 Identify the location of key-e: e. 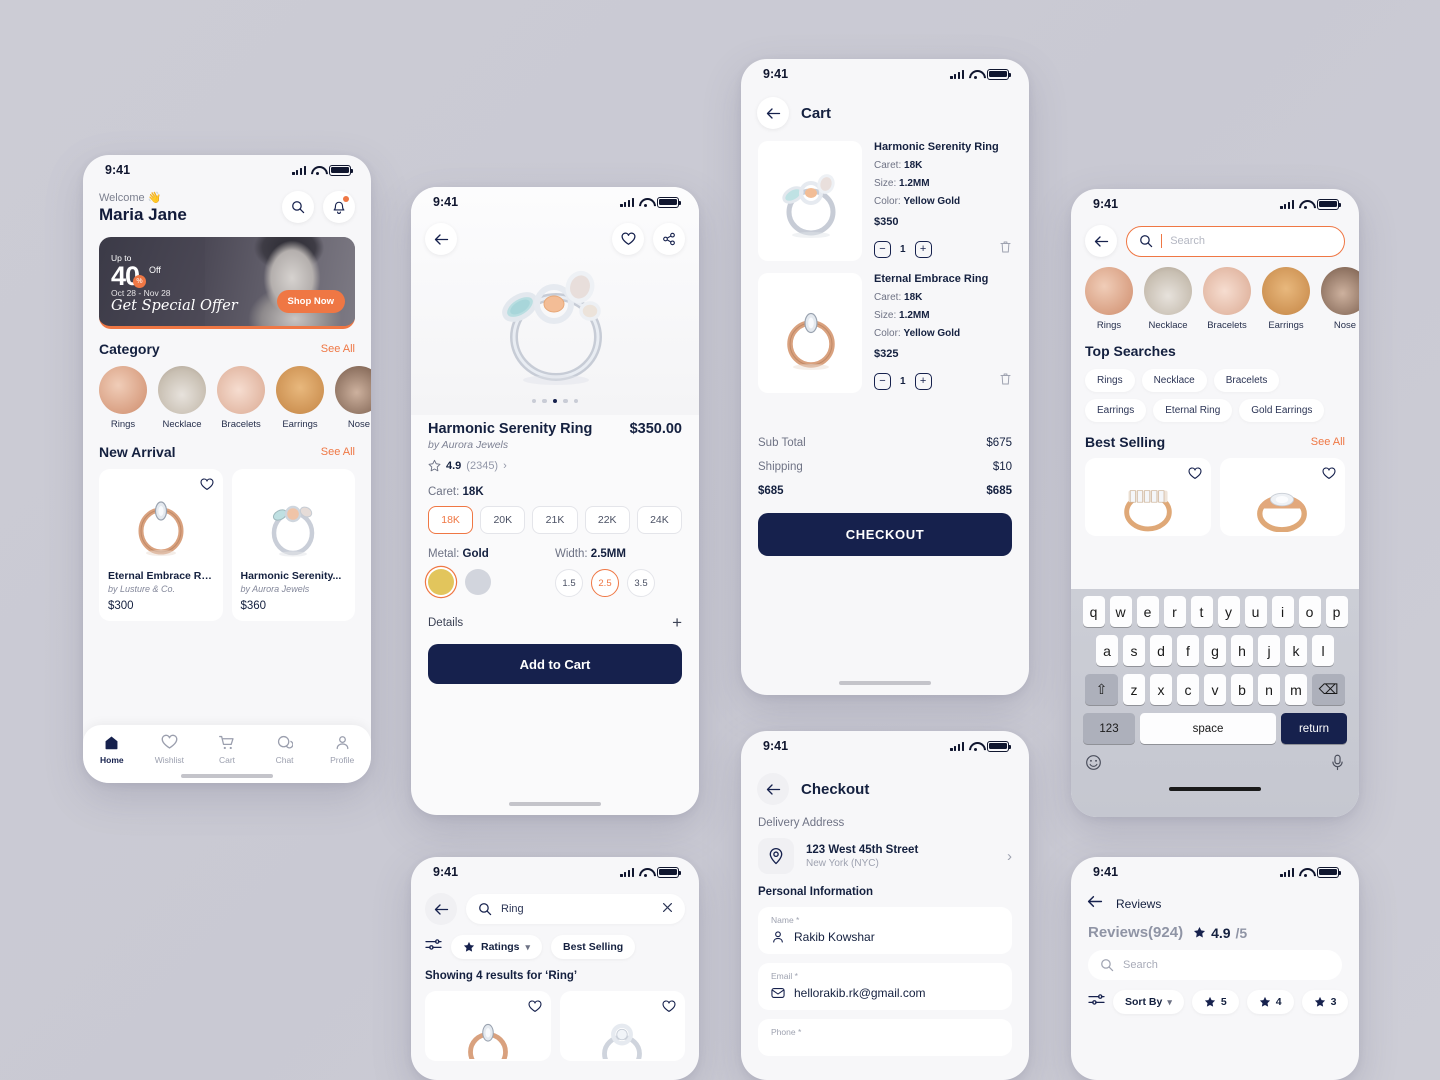
(1147, 611).